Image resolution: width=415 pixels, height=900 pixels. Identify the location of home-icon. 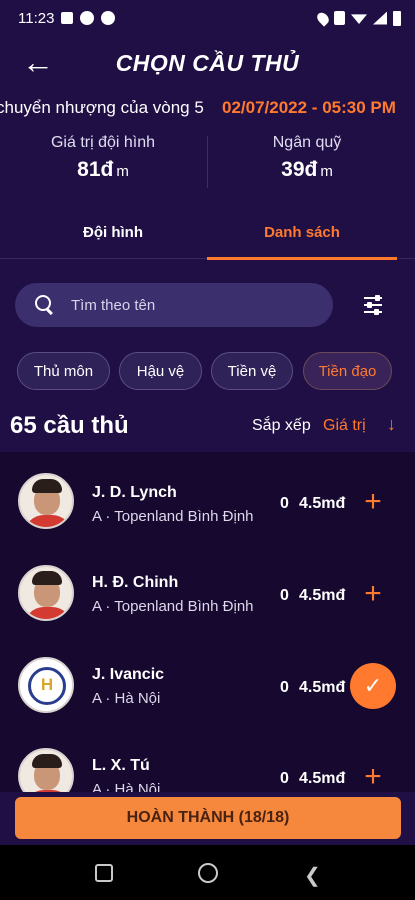
(208, 873).